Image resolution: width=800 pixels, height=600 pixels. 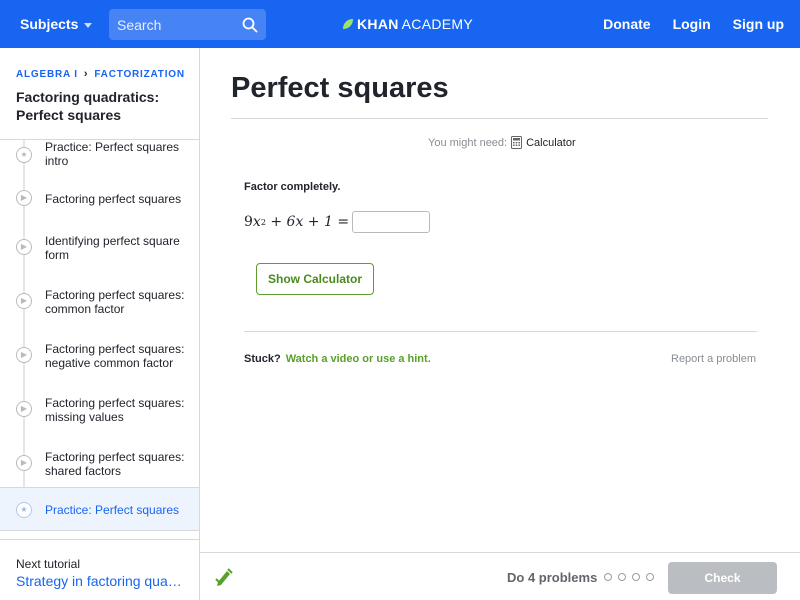 I want to click on do-problems-label: Do 4 problems, so click(x=552, y=577).